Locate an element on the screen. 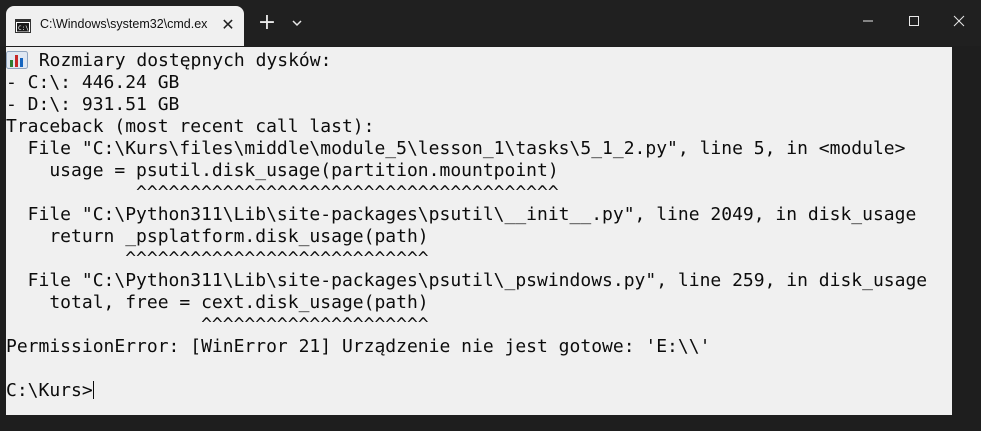 This screenshot has width=981, height=431. title-bar: C:\ C:\Windows\system32\cmd.ex ✕ + is located at coordinates (490, 23).